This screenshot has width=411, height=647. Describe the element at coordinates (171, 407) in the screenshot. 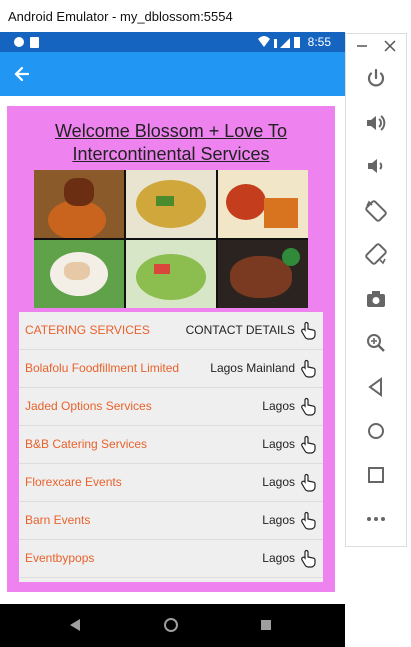

I see `list-item: Jaded Options Services Lagos` at that location.